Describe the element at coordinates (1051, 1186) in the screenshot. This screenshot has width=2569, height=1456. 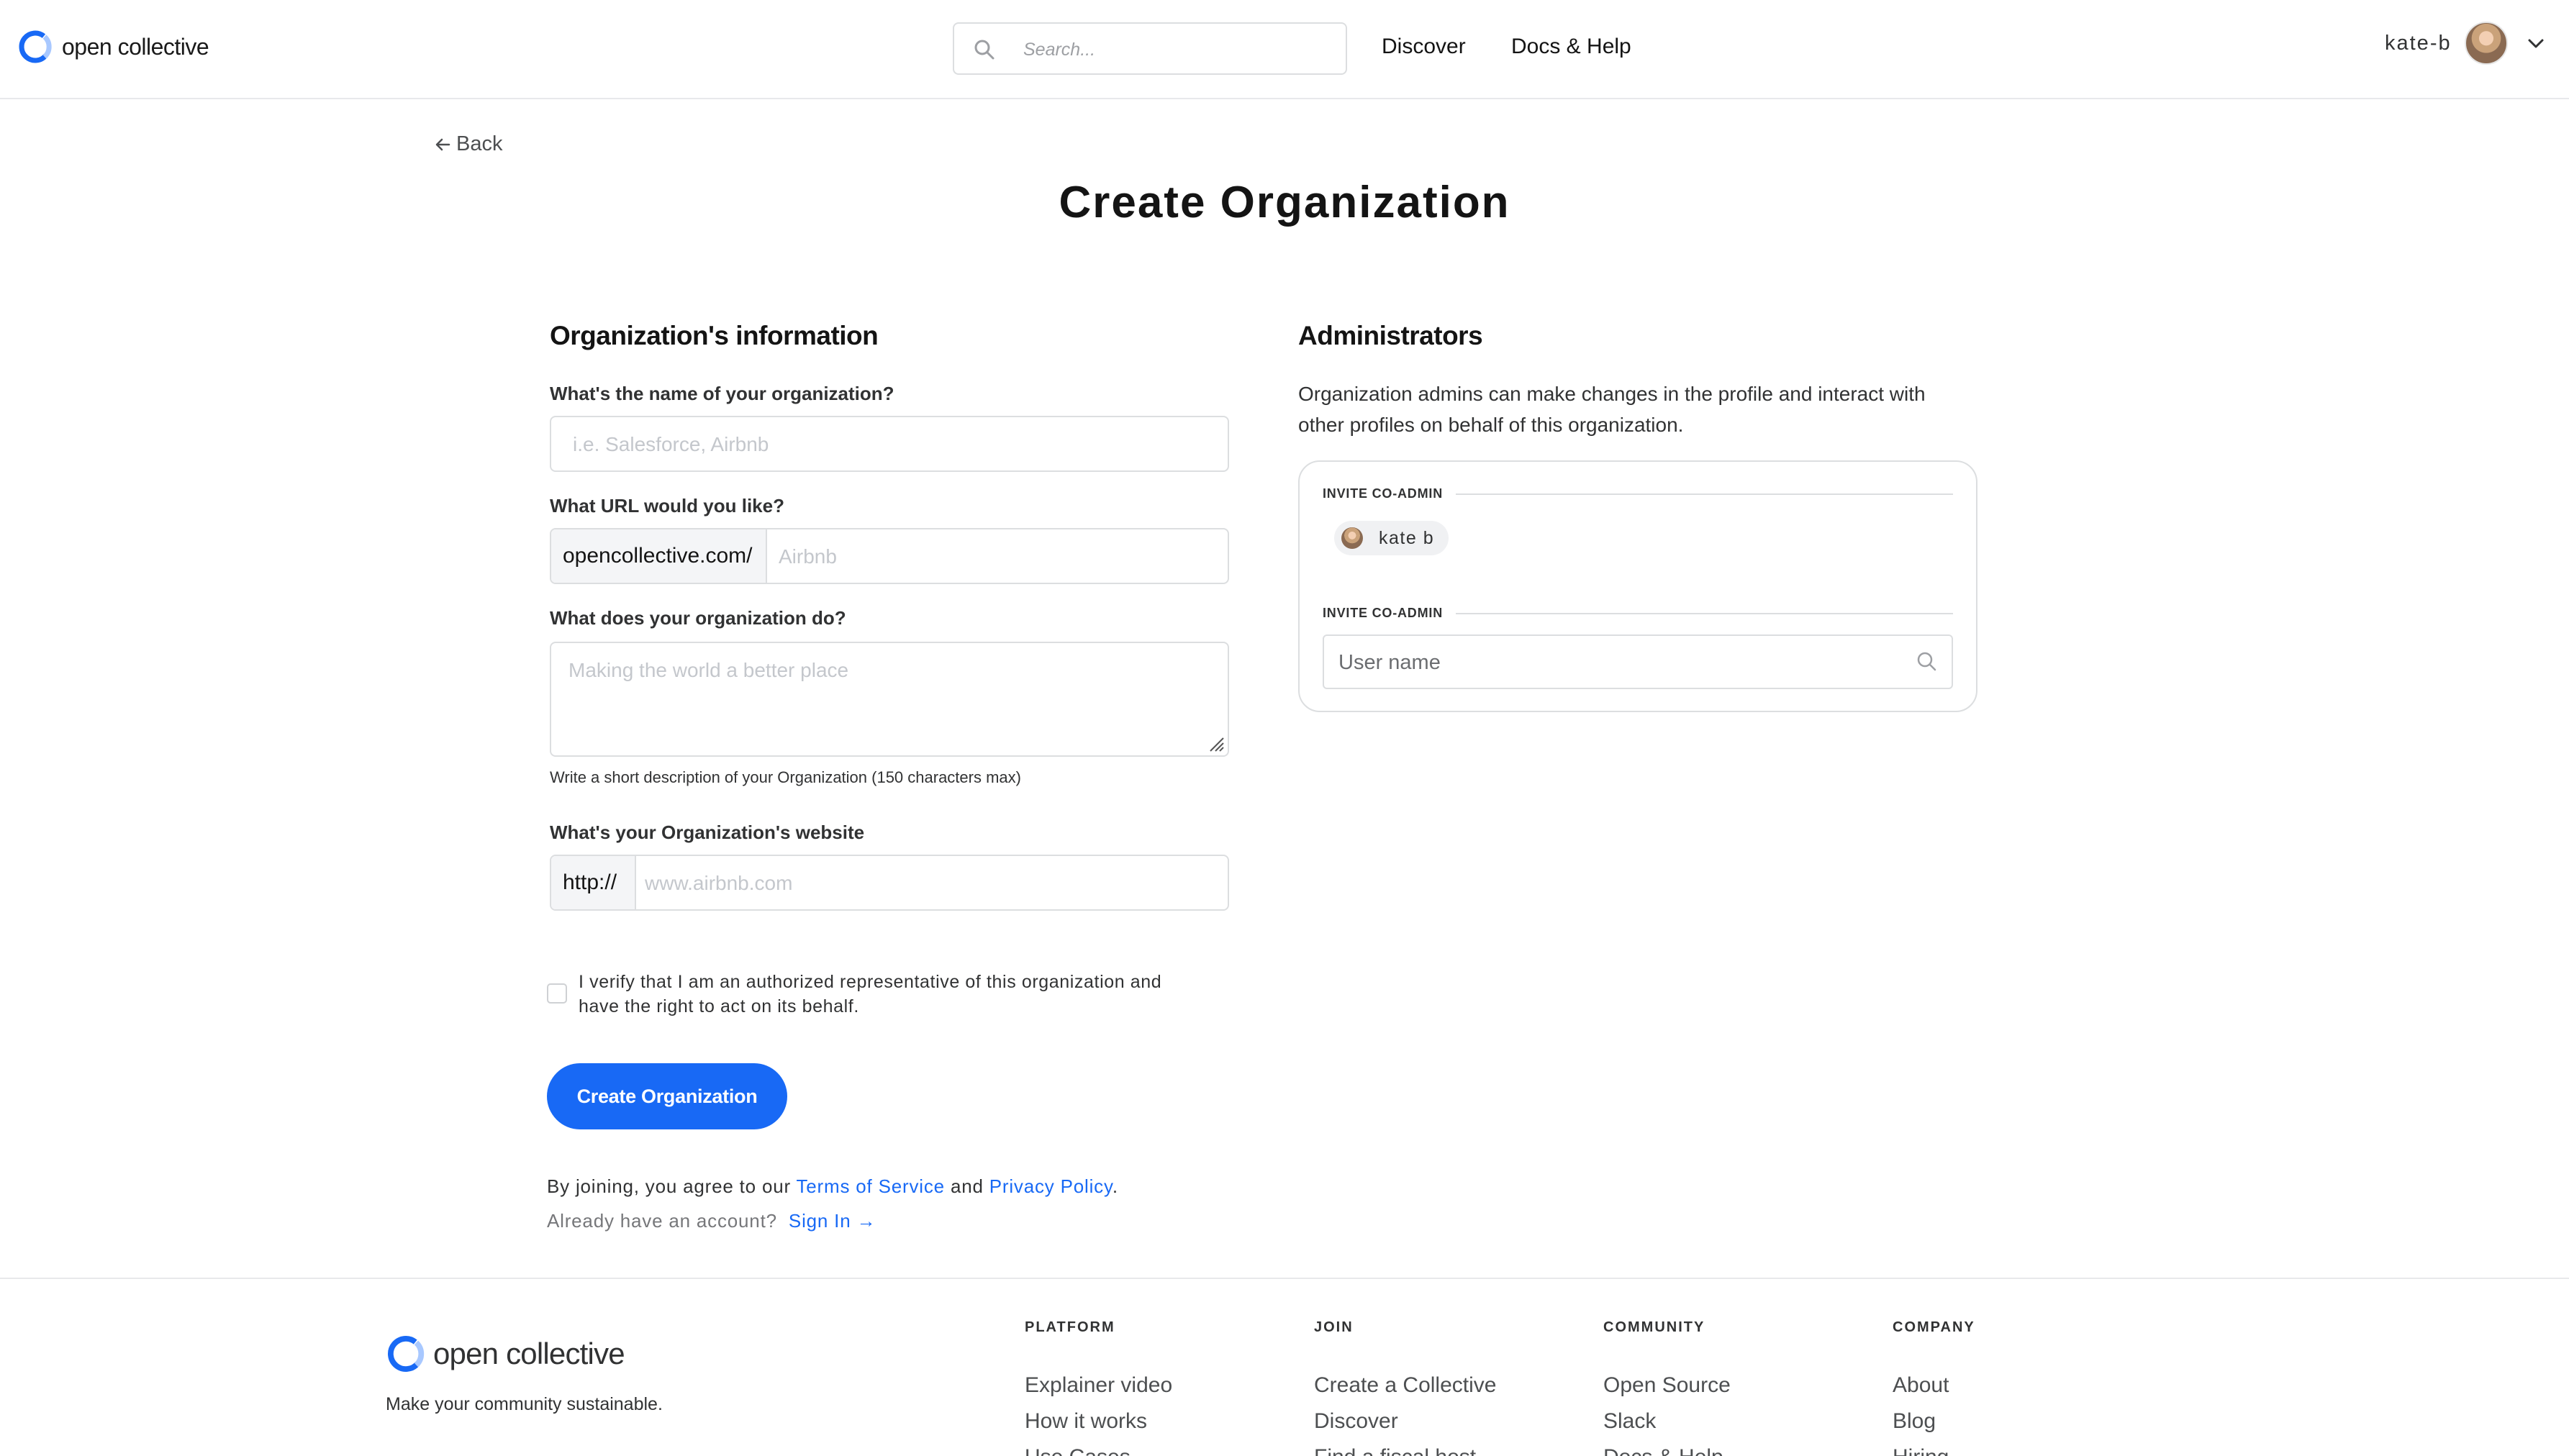
I see `privacy-policy-link: Privacy Policy` at that location.